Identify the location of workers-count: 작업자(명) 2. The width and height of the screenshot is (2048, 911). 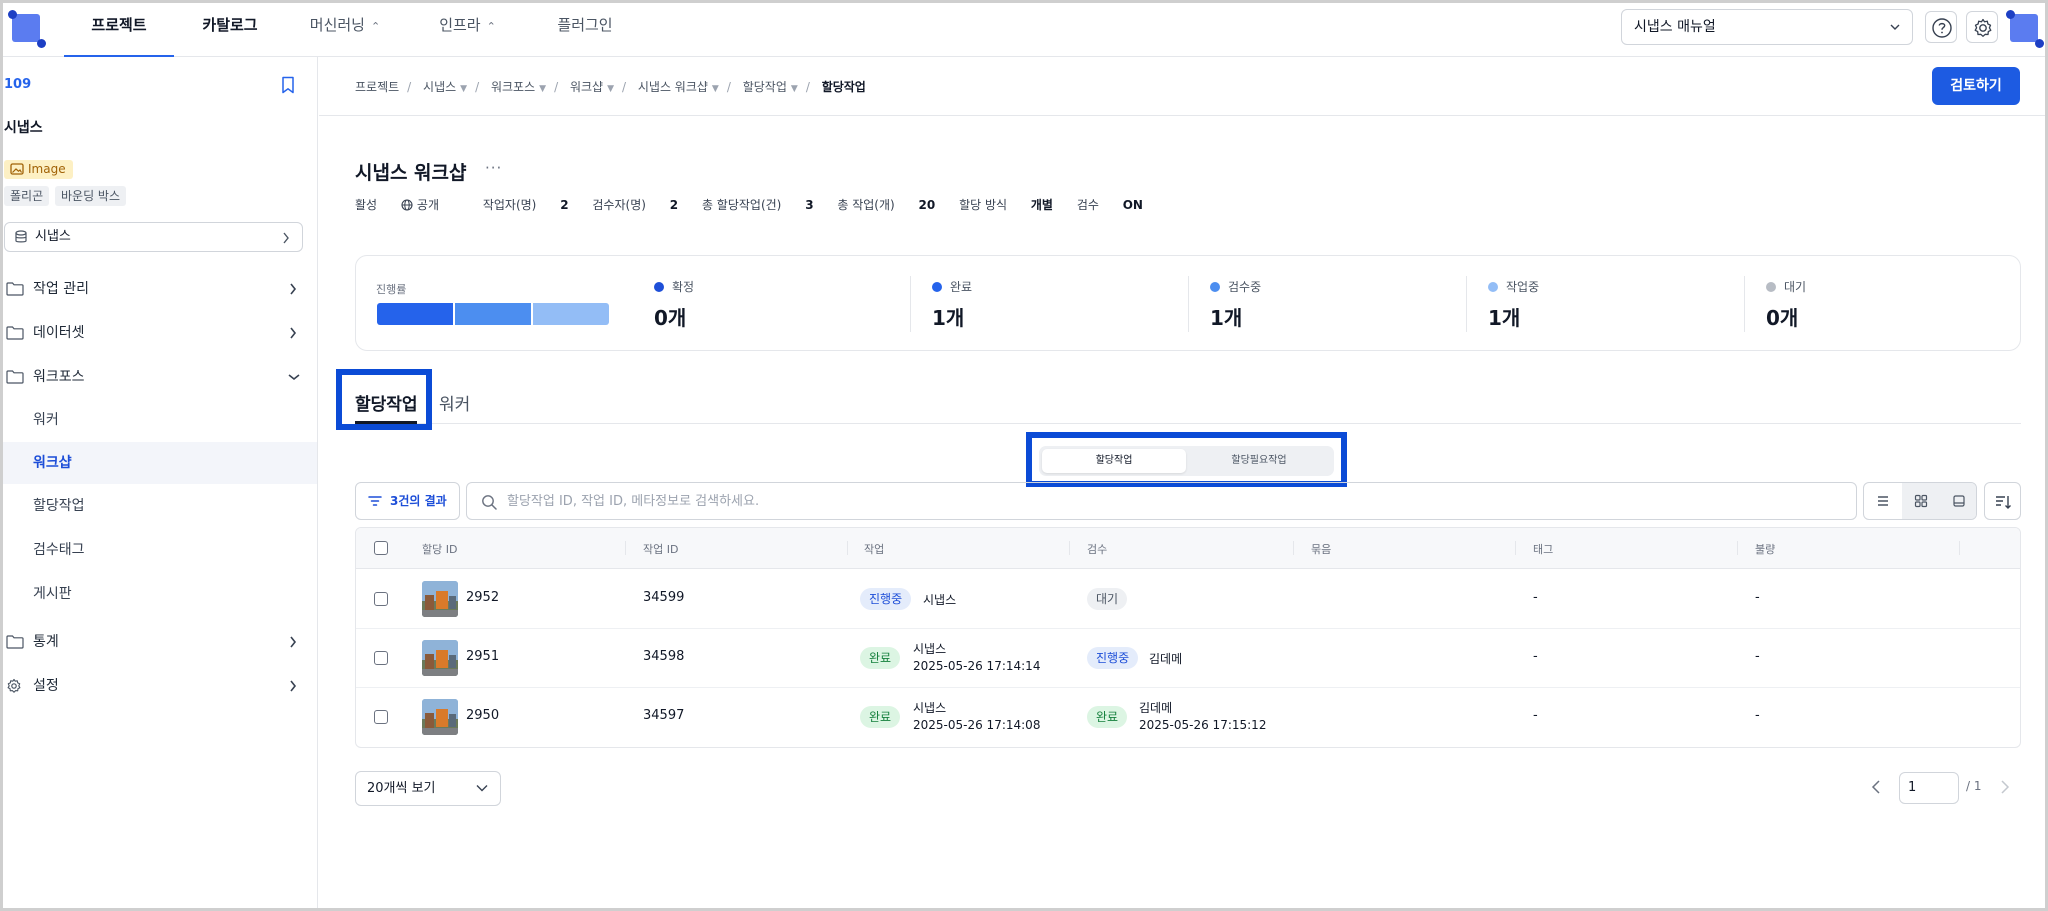
(525, 205).